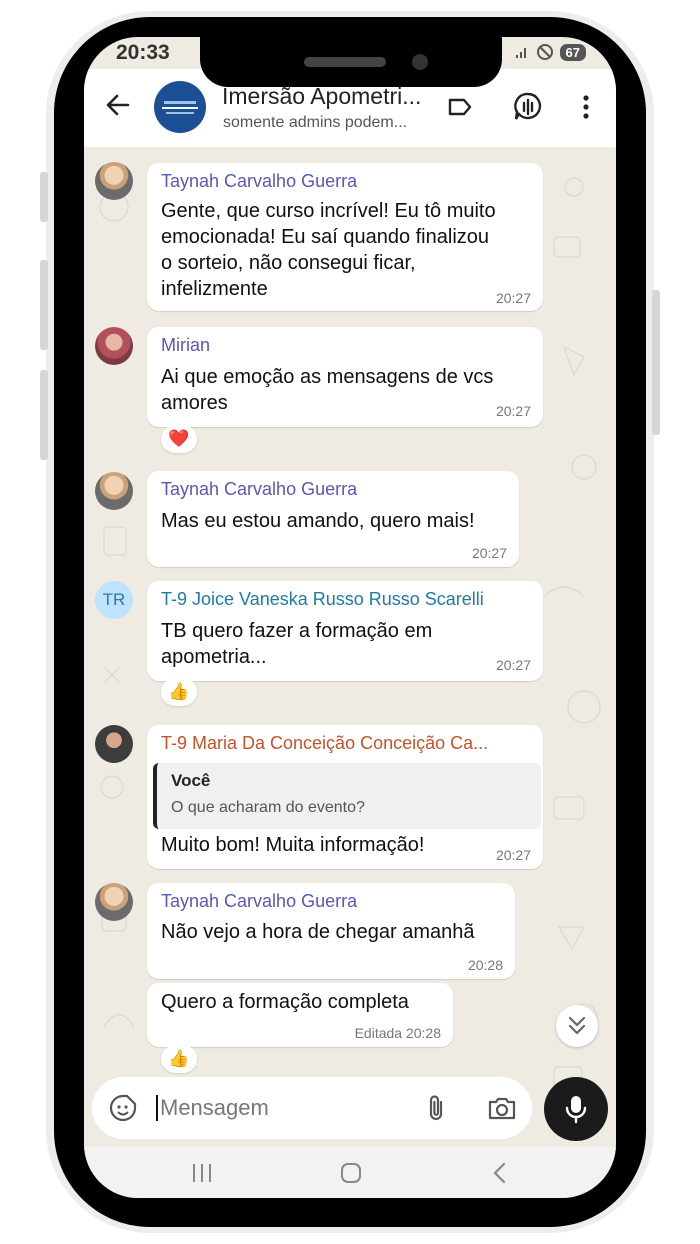 The width and height of the screenshot is (700, 1244). I want to click on double-chevron-down-icon, so click(577, 1025).